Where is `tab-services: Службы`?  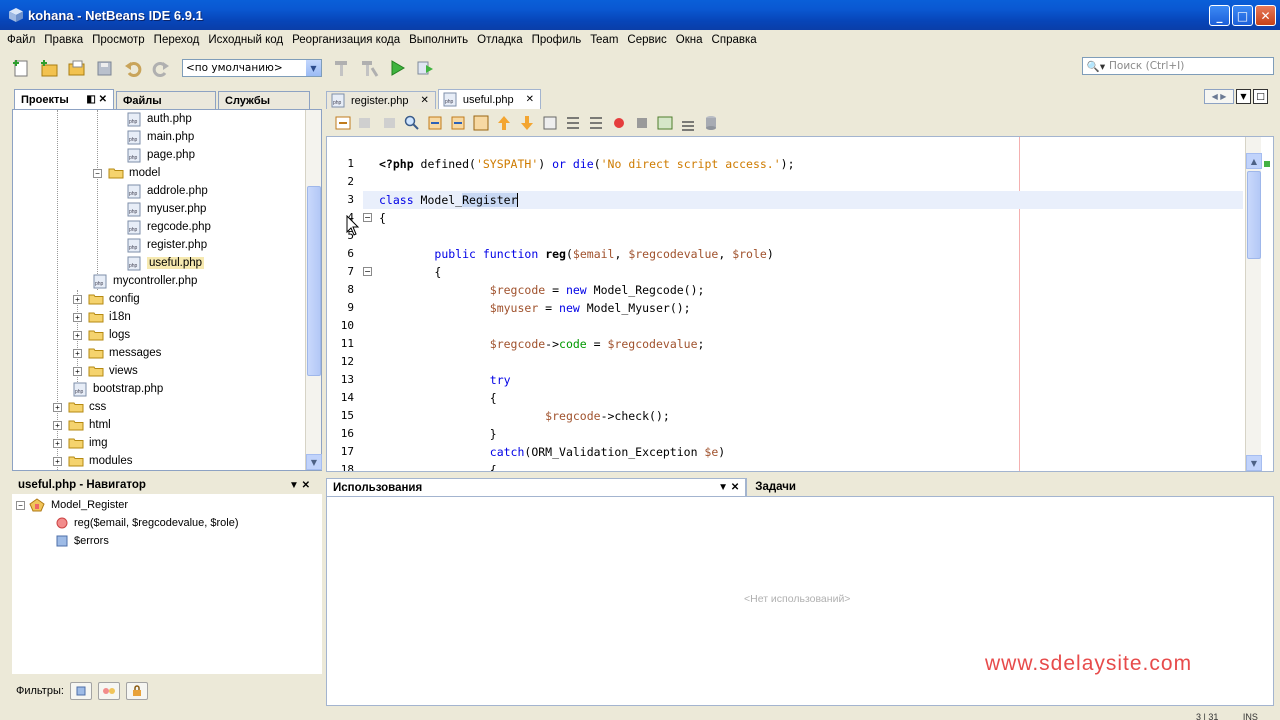 tab-services: Службы is located at coordinates (264, 100).